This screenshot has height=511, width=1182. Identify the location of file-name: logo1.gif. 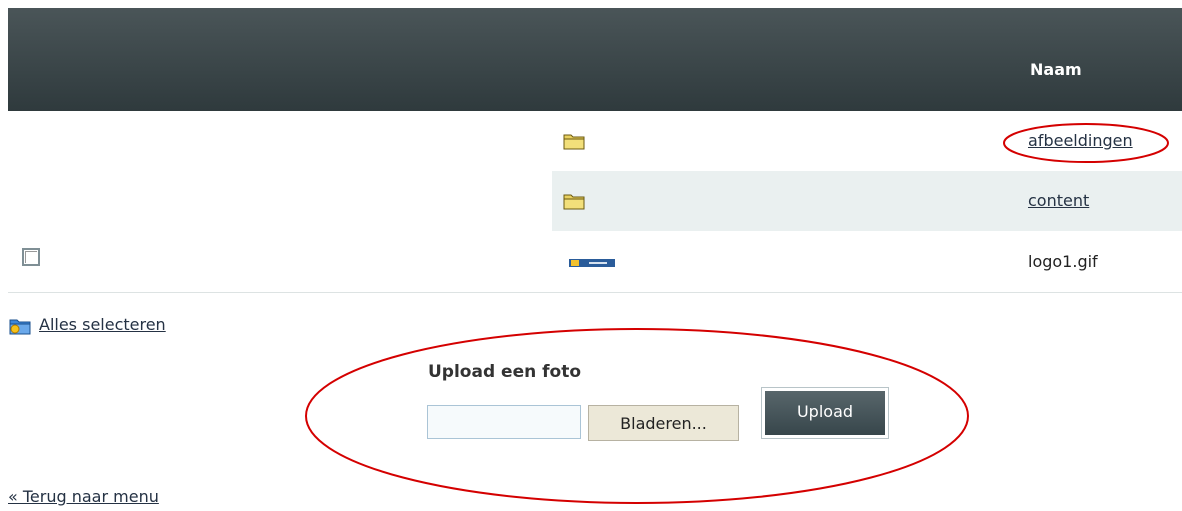
(1063, 261).